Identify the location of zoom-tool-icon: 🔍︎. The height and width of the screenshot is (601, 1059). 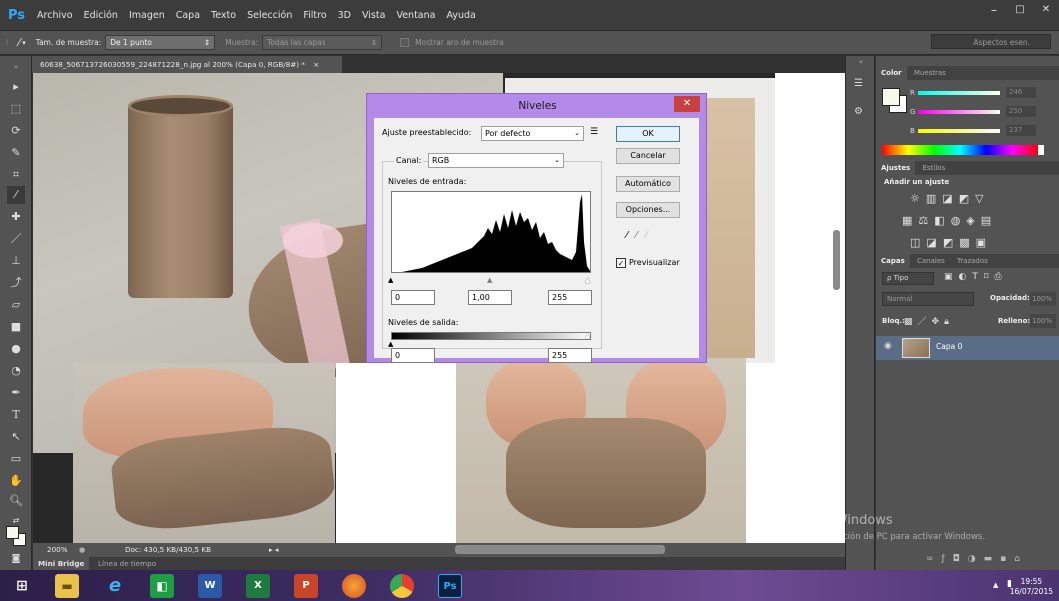
(16, 501).